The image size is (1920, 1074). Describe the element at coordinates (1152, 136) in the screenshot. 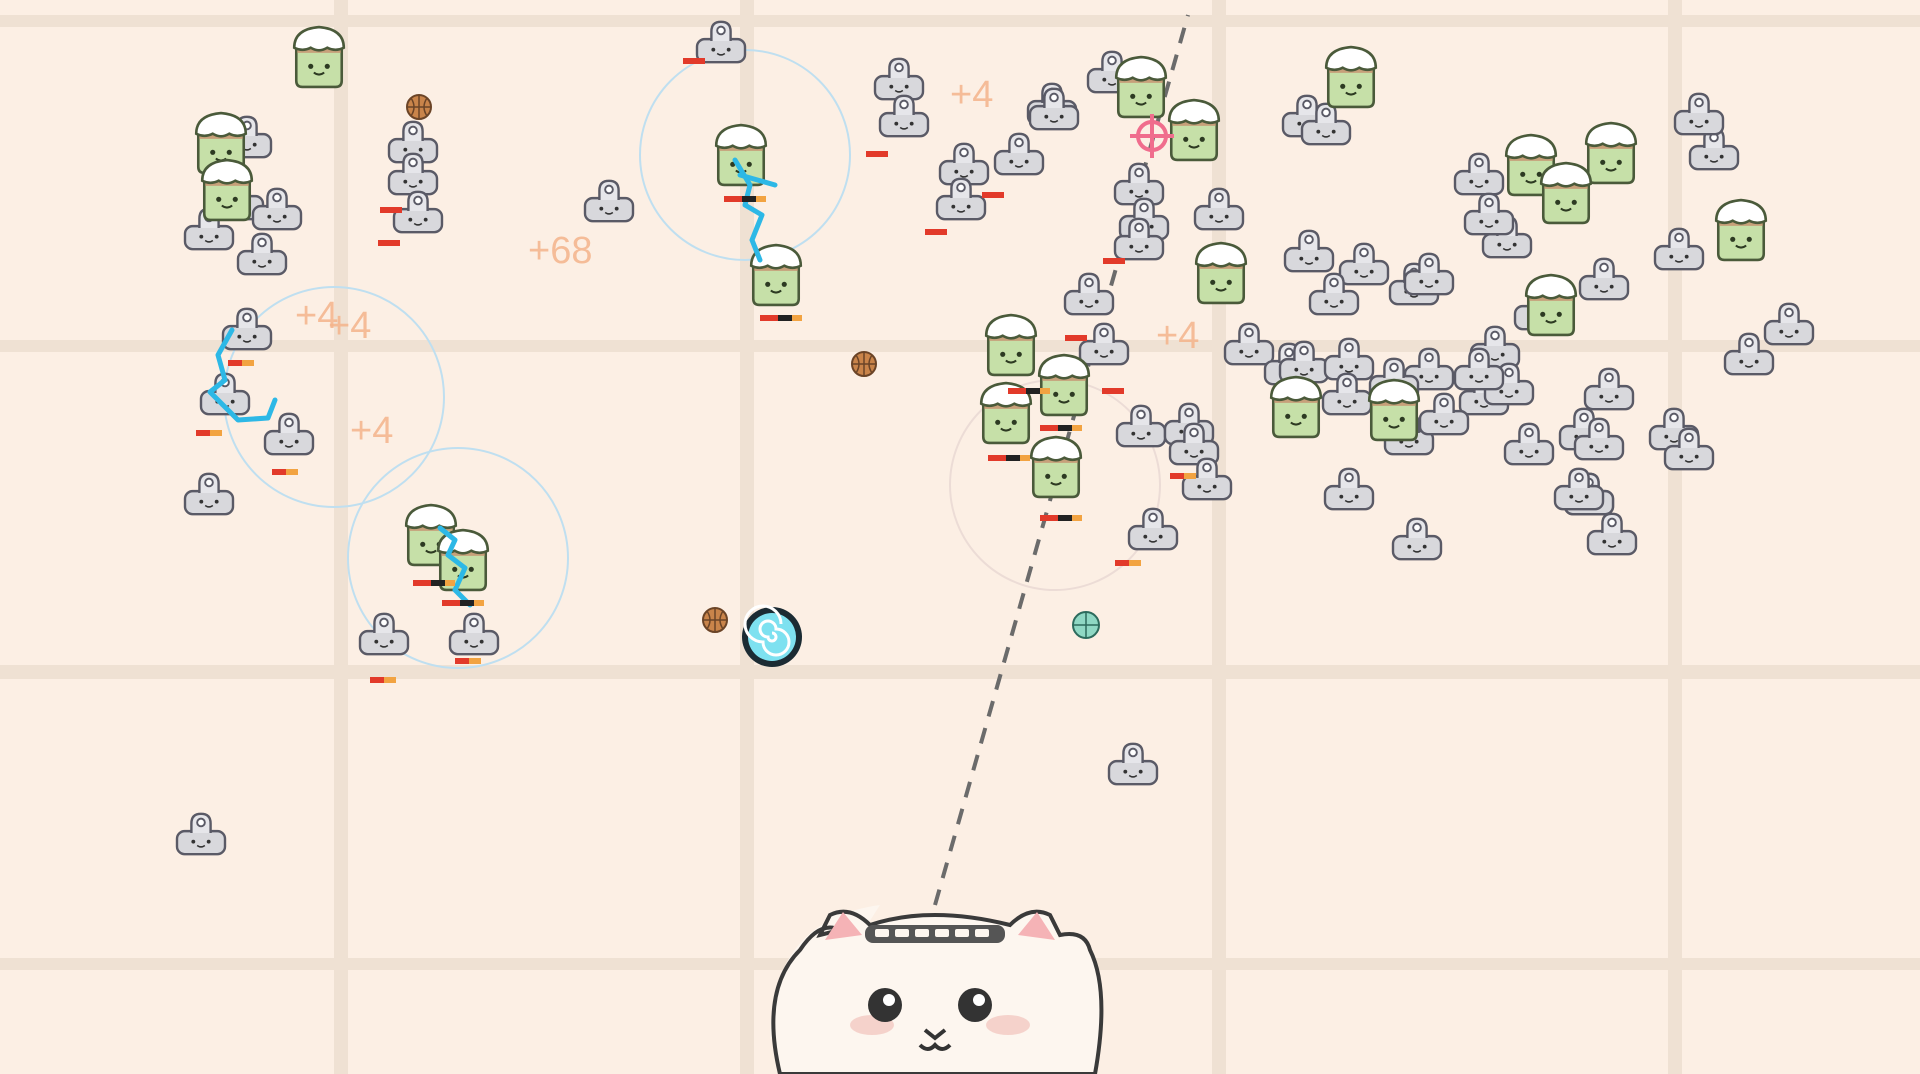

I see `crosshair-icon` at that location.